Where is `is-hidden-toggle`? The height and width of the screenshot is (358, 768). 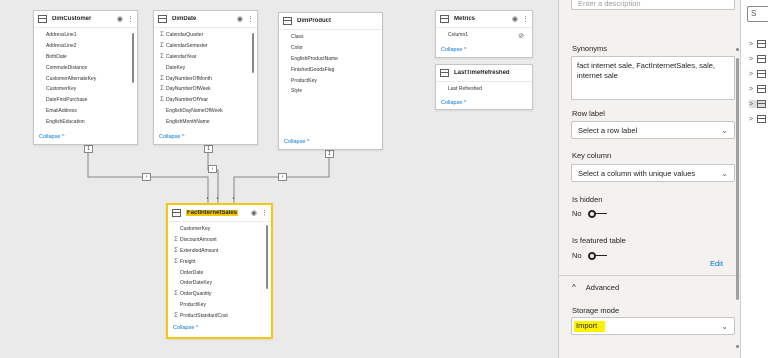
is-hidden-toggle is located at coordinates (597, 213).